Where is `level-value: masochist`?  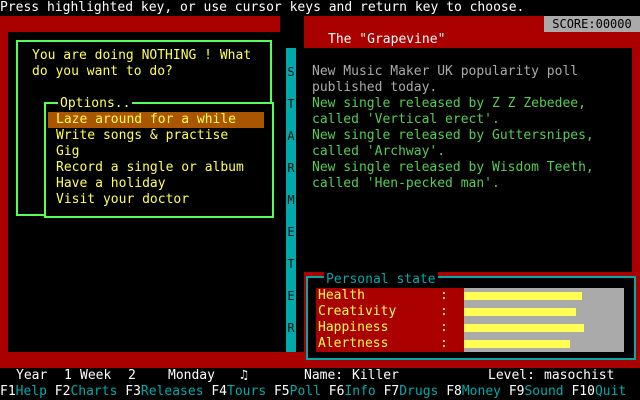
level-value: masochist is located at coordinates (579, 375).